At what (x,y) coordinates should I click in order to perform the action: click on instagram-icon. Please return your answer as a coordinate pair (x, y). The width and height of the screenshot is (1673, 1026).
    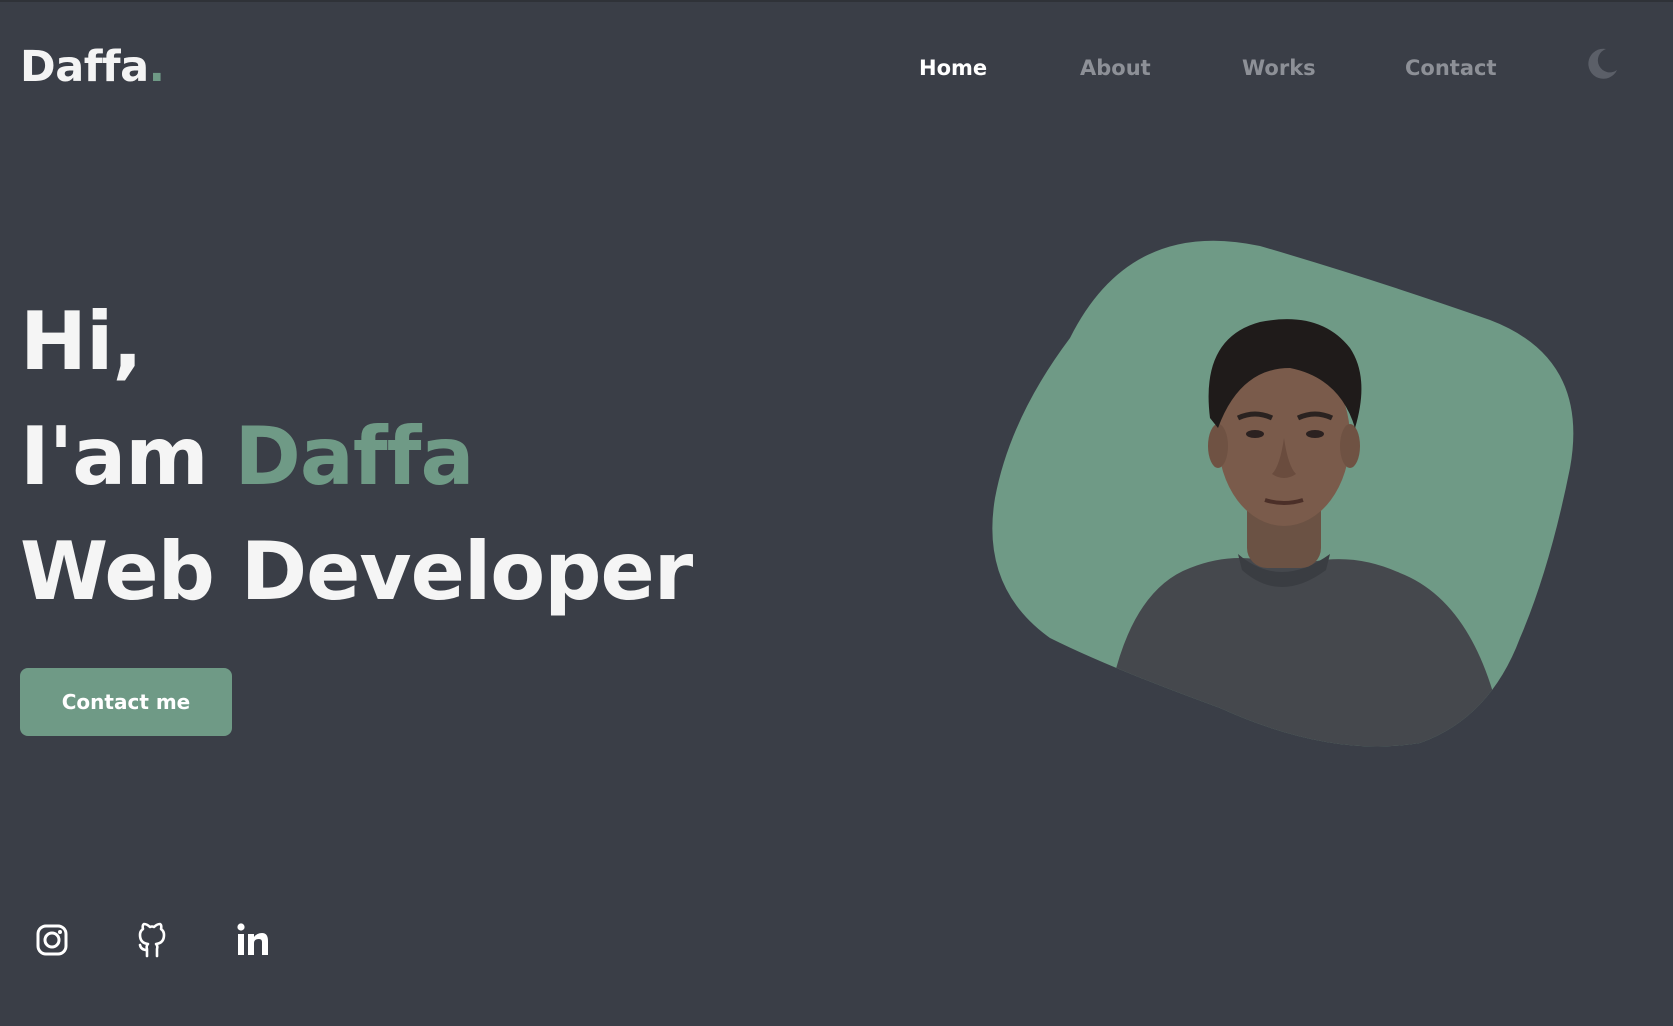
    Looking at the image, I should click on (52, 940).